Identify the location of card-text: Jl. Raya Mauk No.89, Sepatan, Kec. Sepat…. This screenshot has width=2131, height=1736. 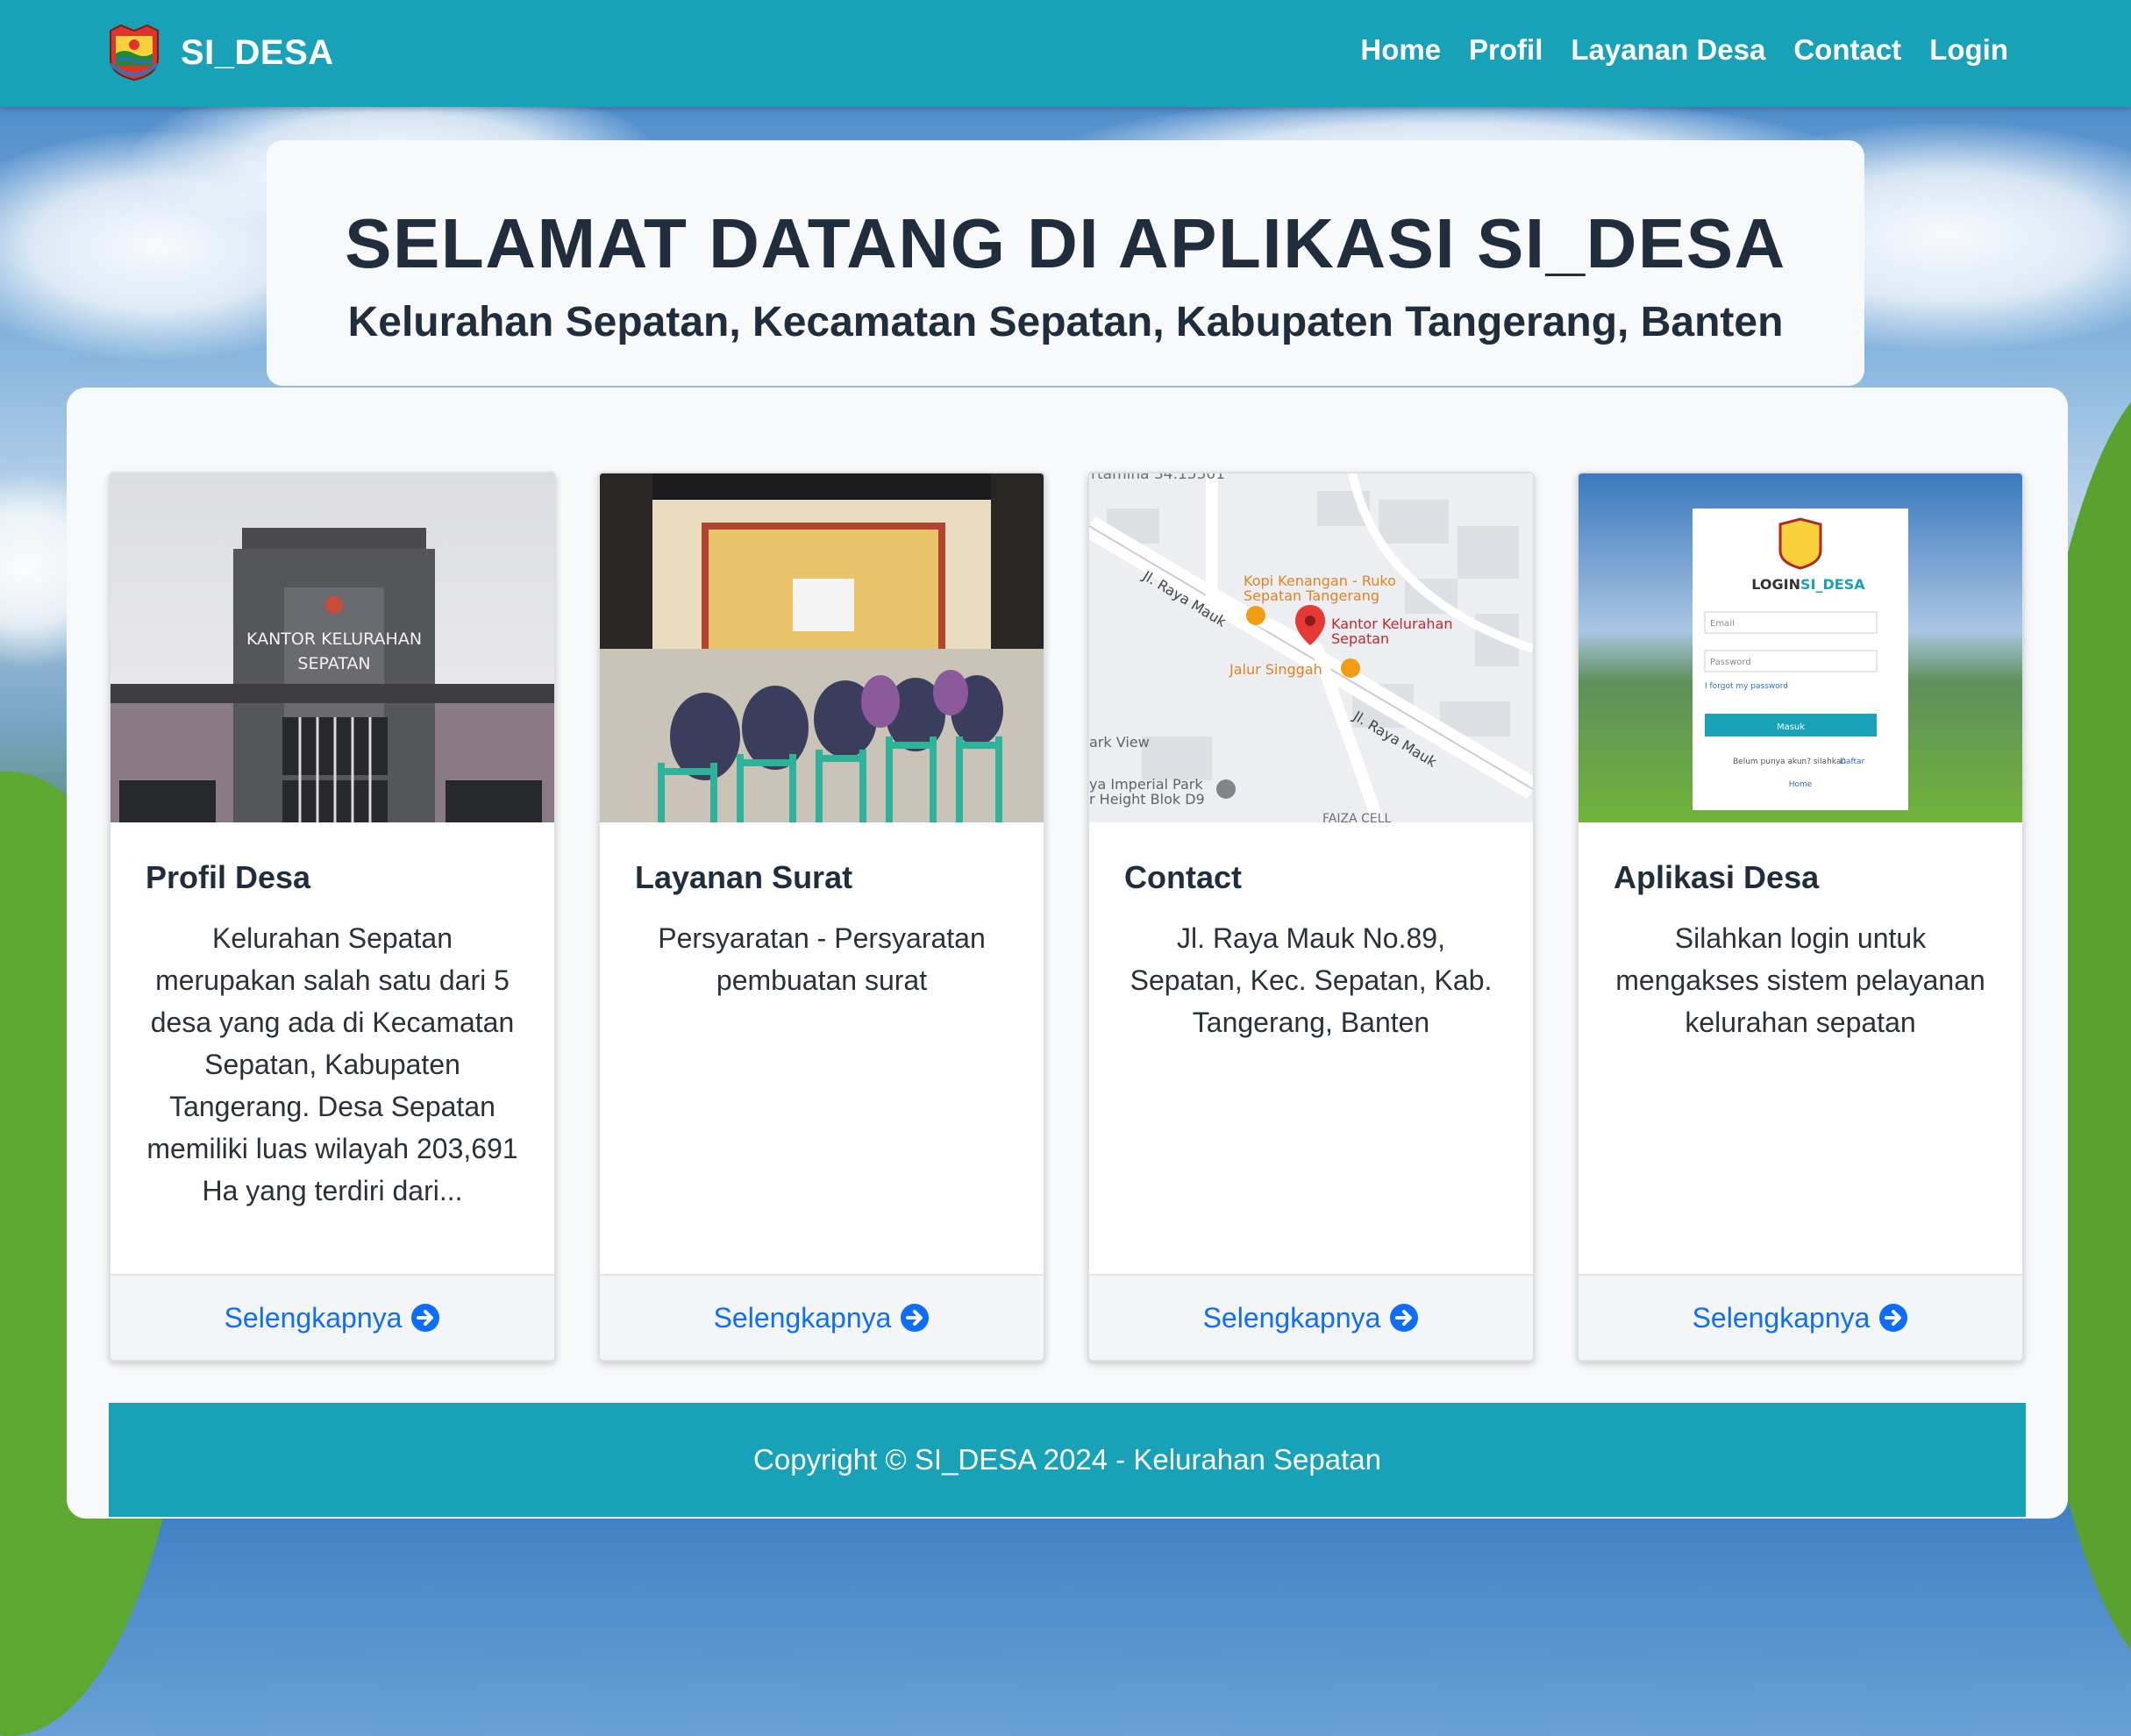
(1311, 980).